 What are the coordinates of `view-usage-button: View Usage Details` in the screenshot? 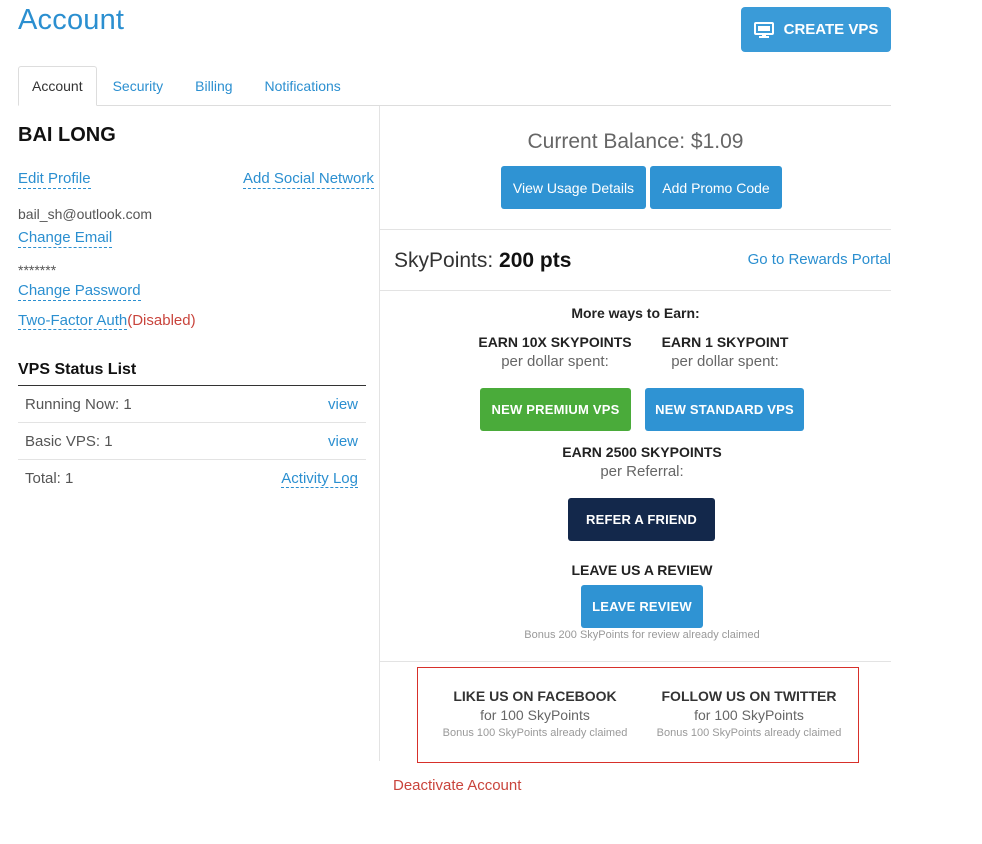 It's located at (573, 187).